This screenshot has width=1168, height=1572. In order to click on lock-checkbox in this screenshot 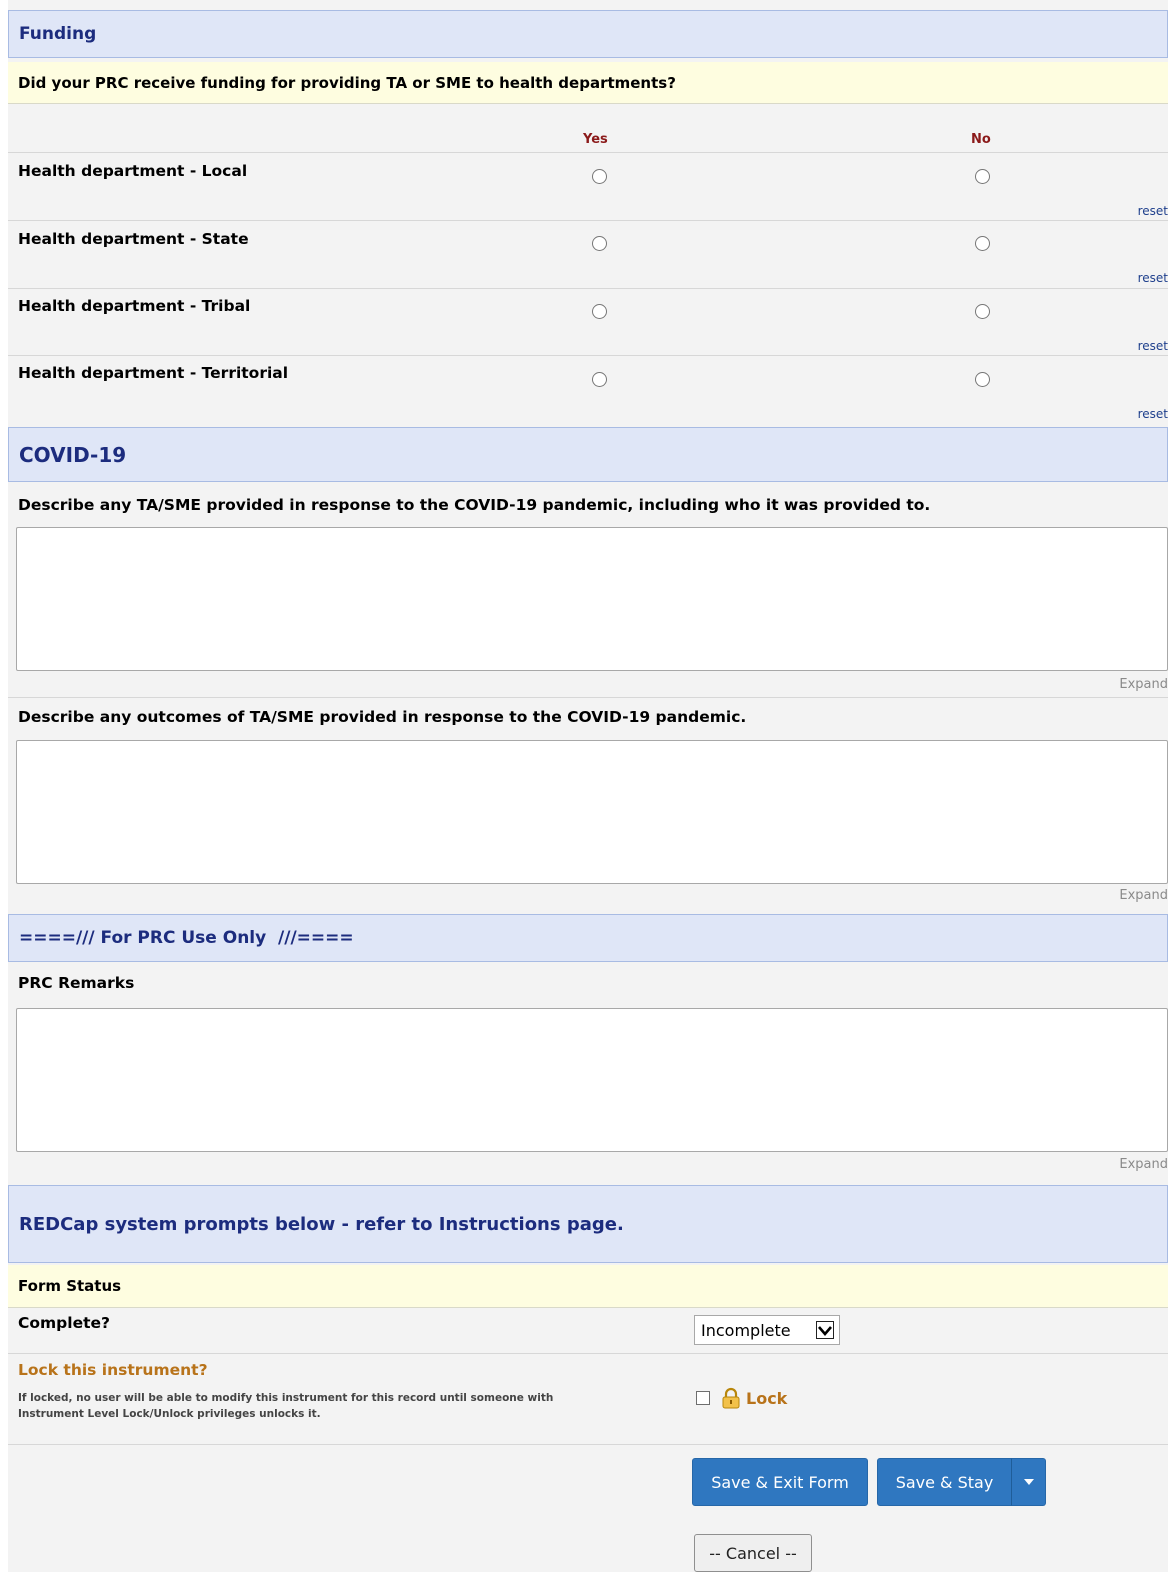, I will do `click(703, 1398)`.